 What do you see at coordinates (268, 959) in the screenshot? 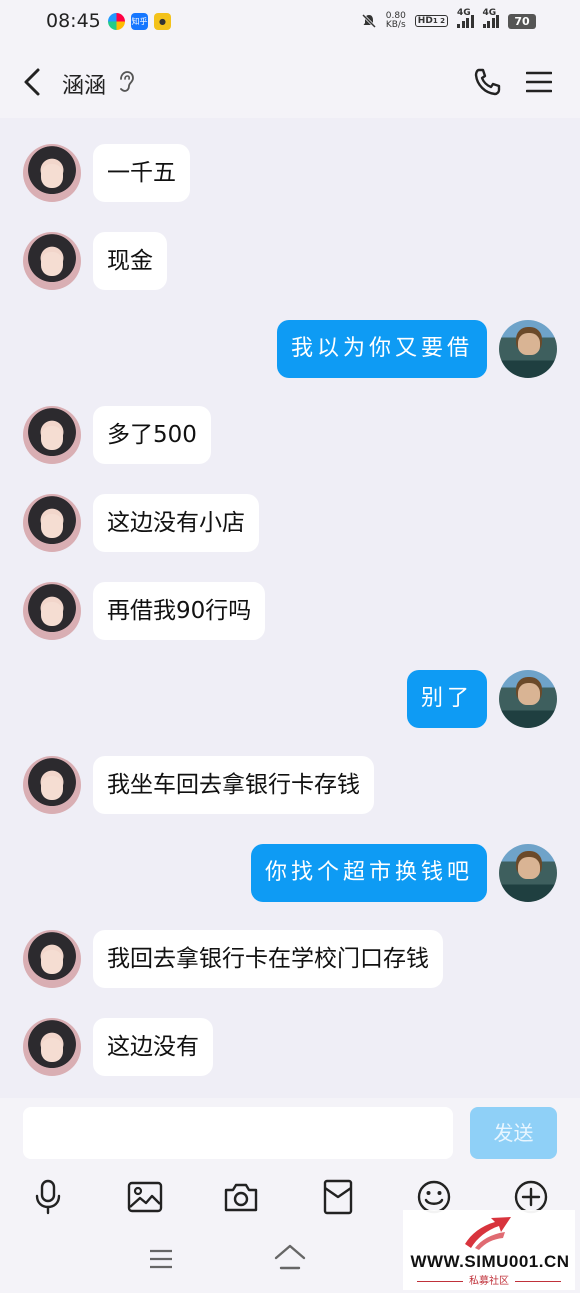
I see `message-bubble-incoming: 我回去拿银行卡在学校门口存钱` at bounding box center [268, 959].